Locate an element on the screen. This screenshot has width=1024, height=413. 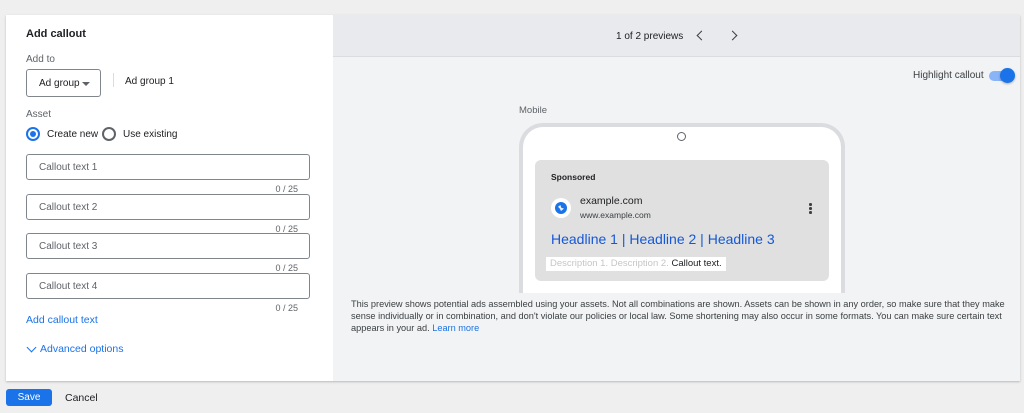
ad-url: www.example.com is located at coordinates (615, 215).